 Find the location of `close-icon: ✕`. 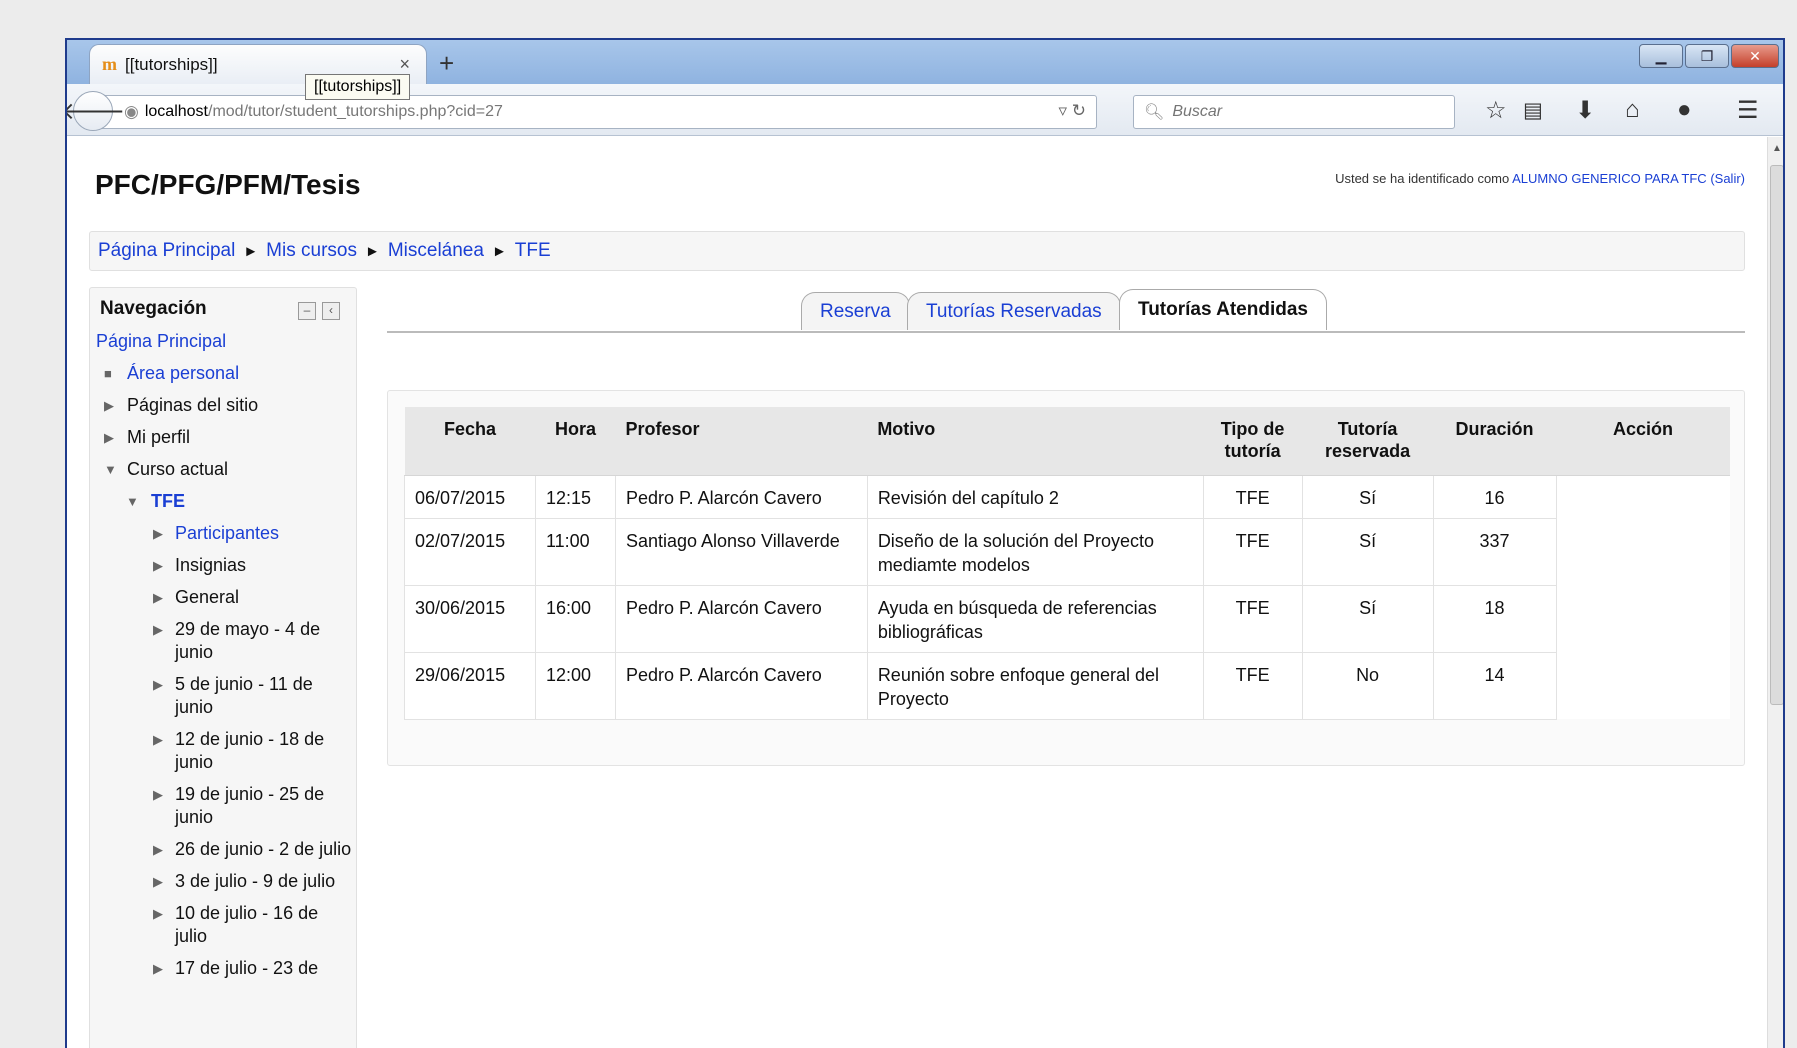

close-icon: ✕ is located at coordinates (1755, 55).